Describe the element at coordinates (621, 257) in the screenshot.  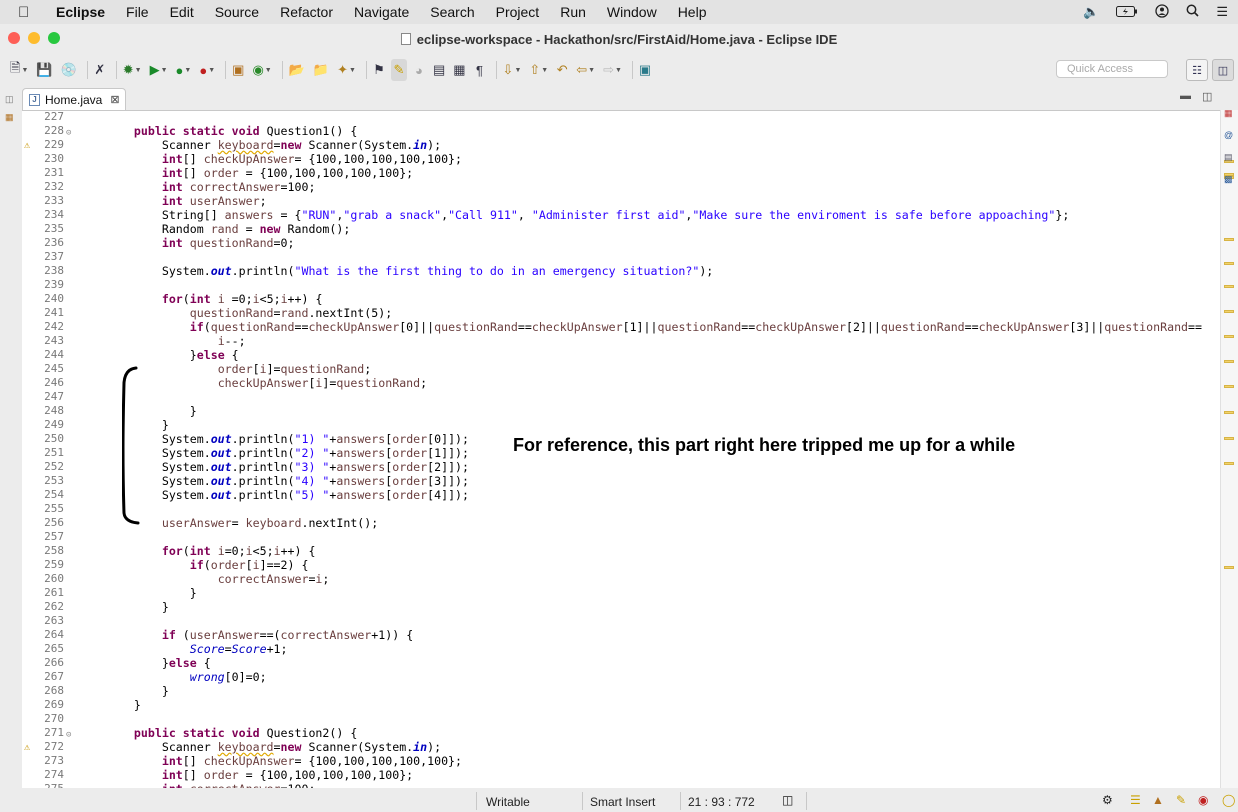
I see `code-line: 237` at that location.